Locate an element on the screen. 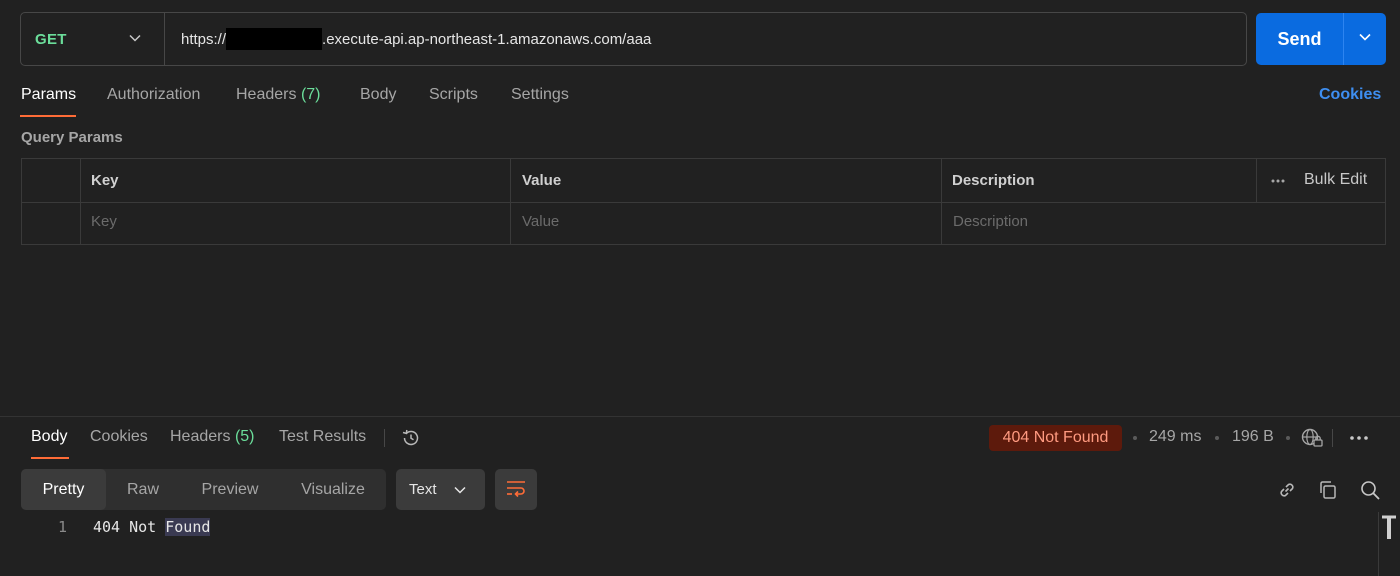 Image resolution: width=1400 pixels, height=576 pixels. value-input: Value is located at coordinates (540, 221).